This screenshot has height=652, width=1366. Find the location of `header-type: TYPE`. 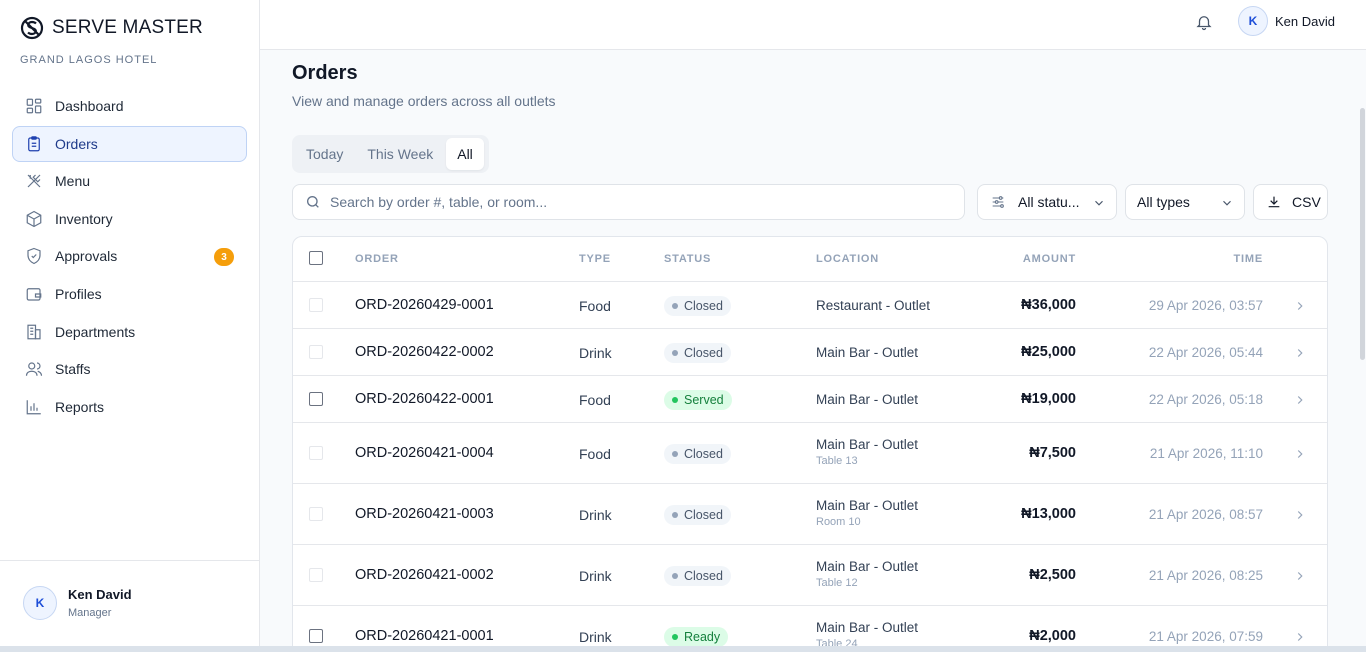

header-type: TYPE is located at coordinates (595, 259).